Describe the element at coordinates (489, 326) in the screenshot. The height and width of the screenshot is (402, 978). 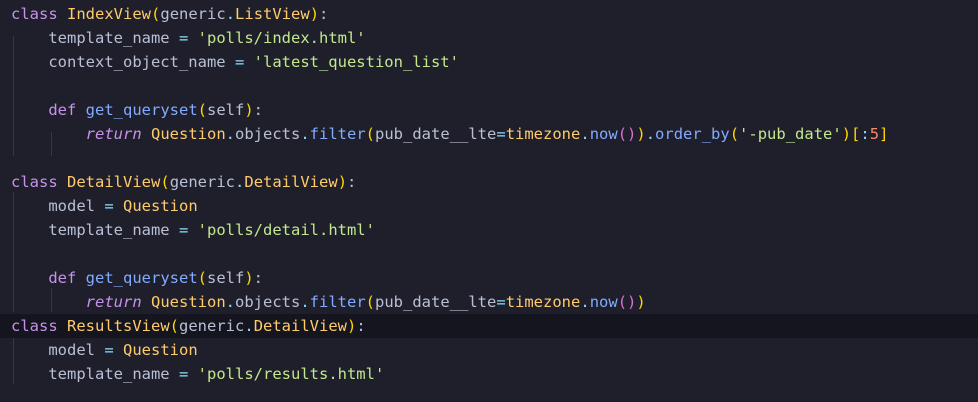
I see `code-line: class ResultsView(generic.DetailView):` at that location.